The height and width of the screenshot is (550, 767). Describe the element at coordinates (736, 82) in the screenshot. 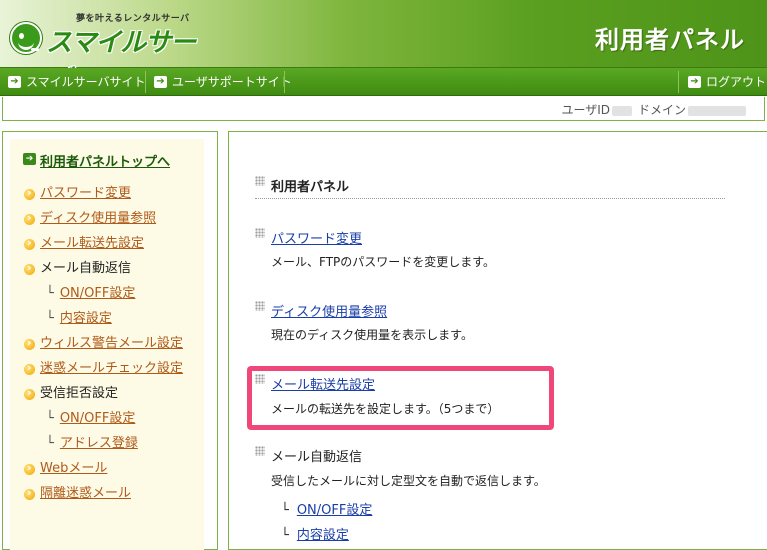

I see `logout-label: ログアウト` at that location.